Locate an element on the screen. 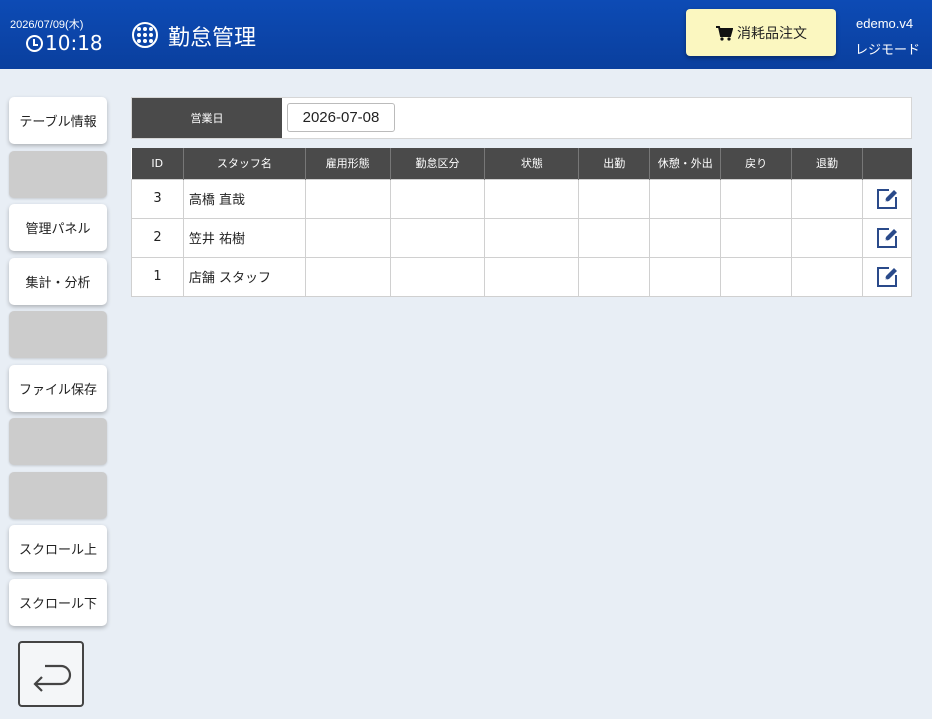  order-supplies-label: 消耗品注文 is located at coordinates (772, 33).